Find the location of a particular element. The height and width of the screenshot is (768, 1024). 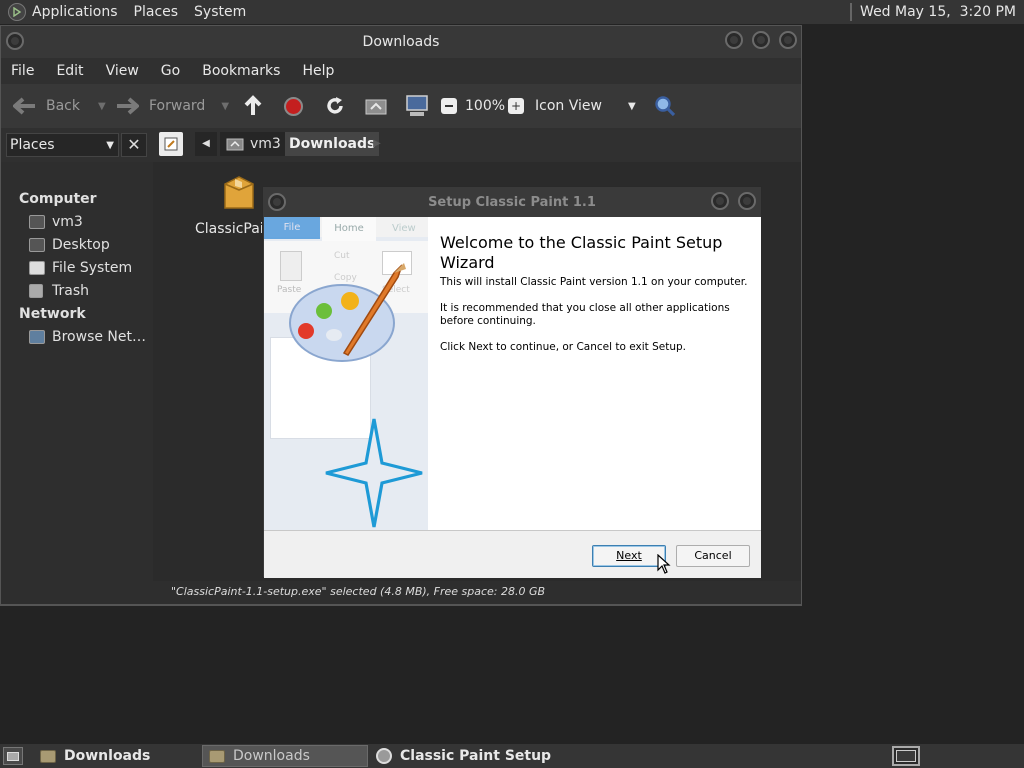

forward-label: Forward is located at coordinates (177, 106).